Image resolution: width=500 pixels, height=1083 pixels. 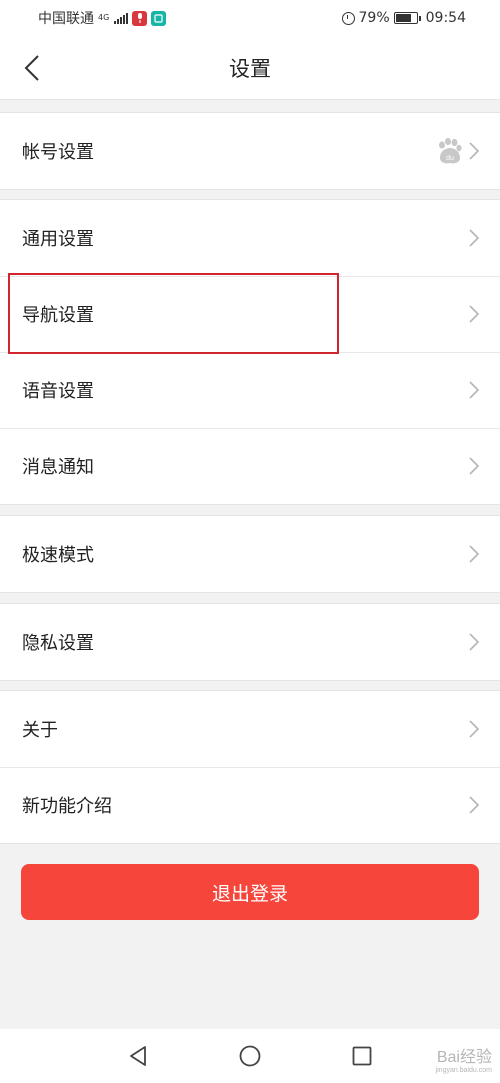 What do you see at coordinates (450, 158) in the screenshot?
I see `svg-text: du` at bounding box center [450, 158].